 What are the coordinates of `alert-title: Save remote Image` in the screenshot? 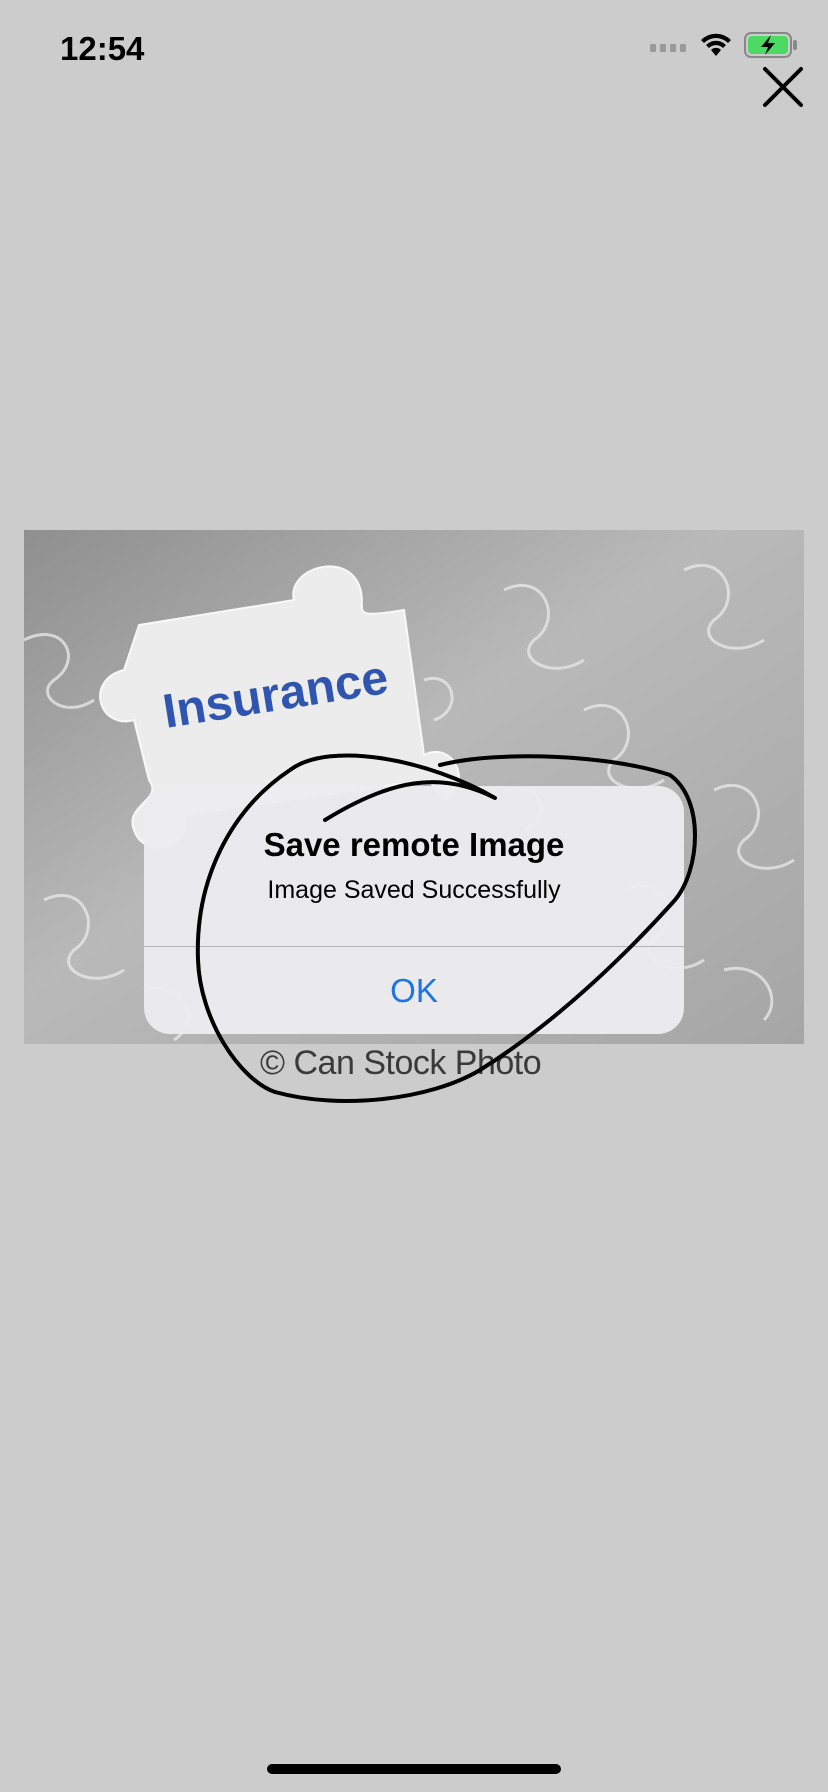 It's located at (414, 844).